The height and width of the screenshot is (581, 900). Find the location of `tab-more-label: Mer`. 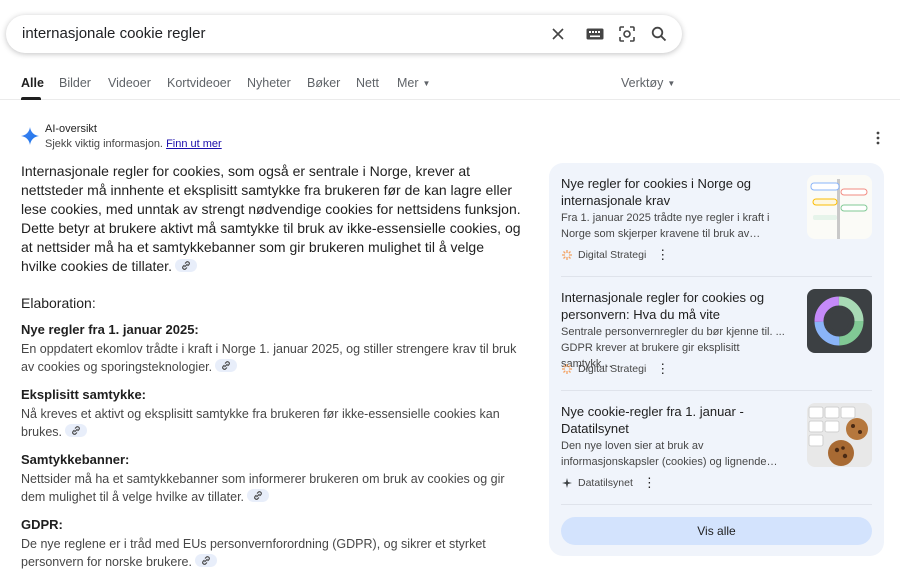

tab-more-label: Mer is located at coordinates (408, 83).